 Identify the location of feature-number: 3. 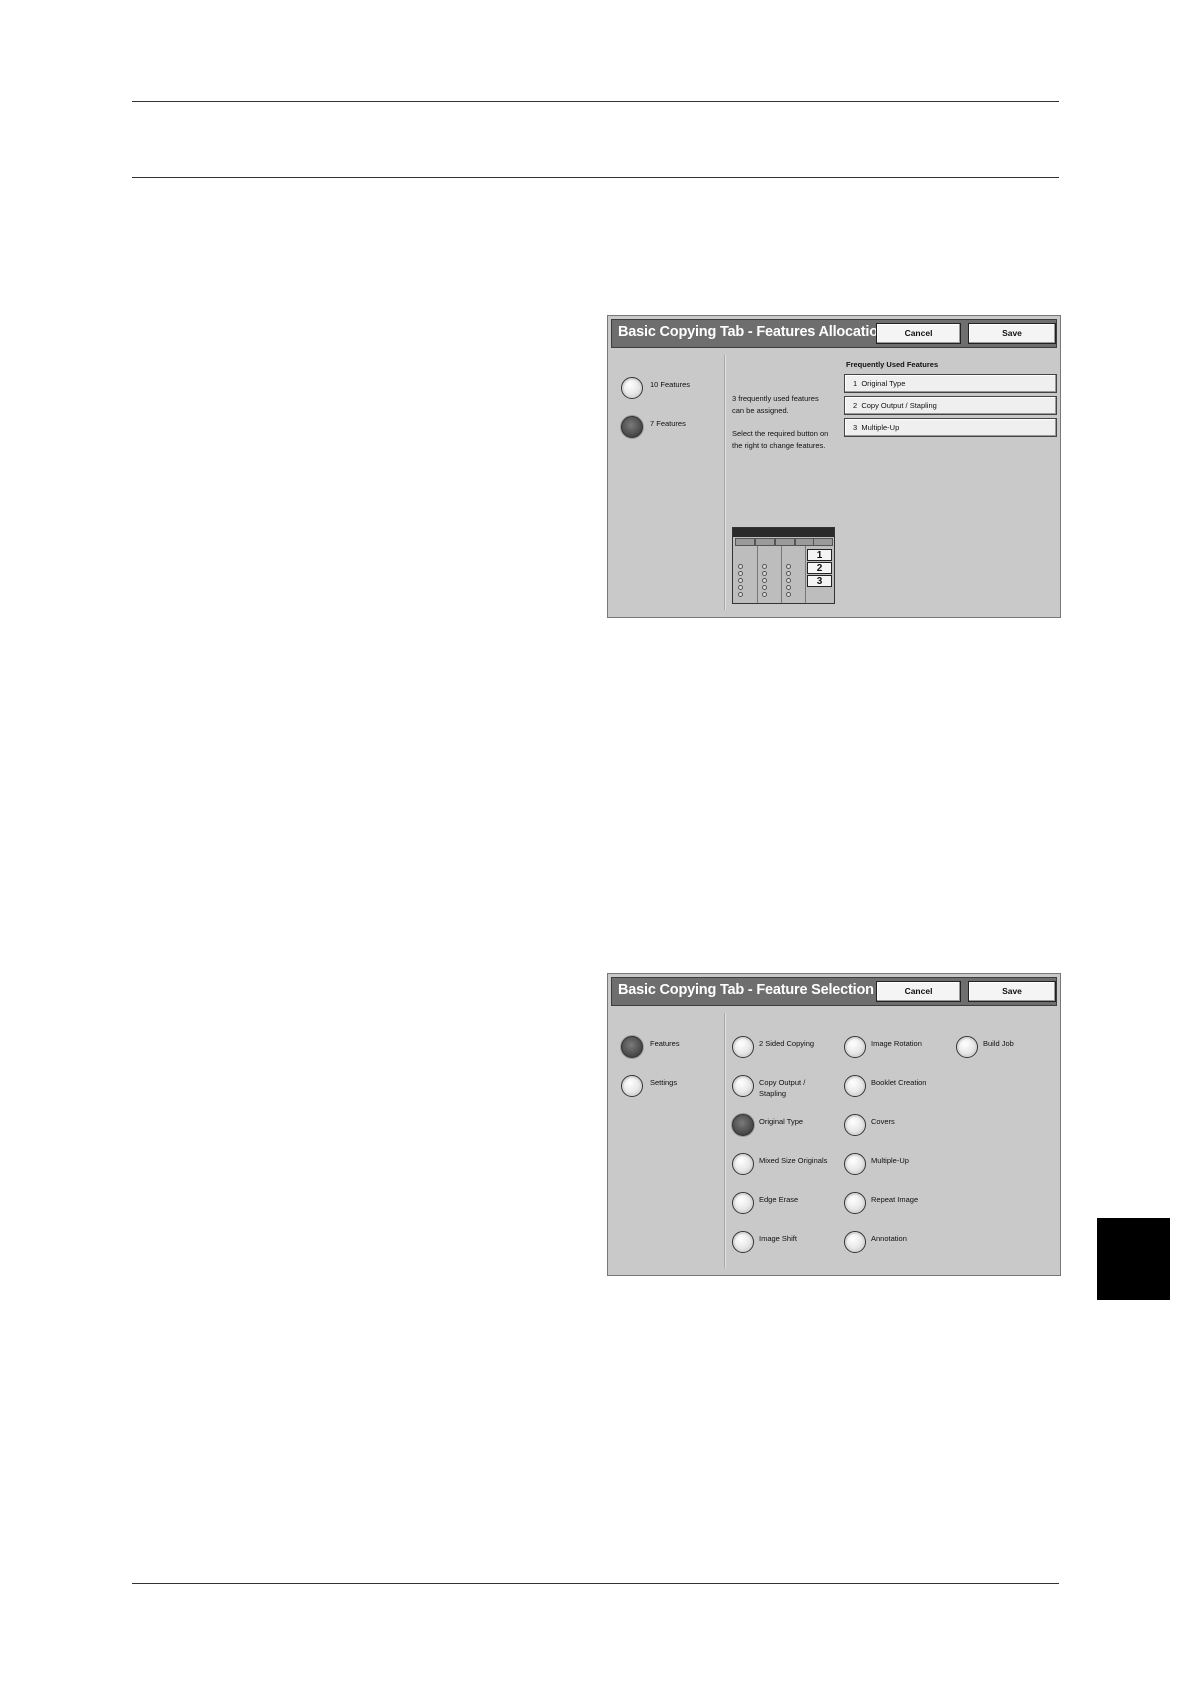
(855, 427).